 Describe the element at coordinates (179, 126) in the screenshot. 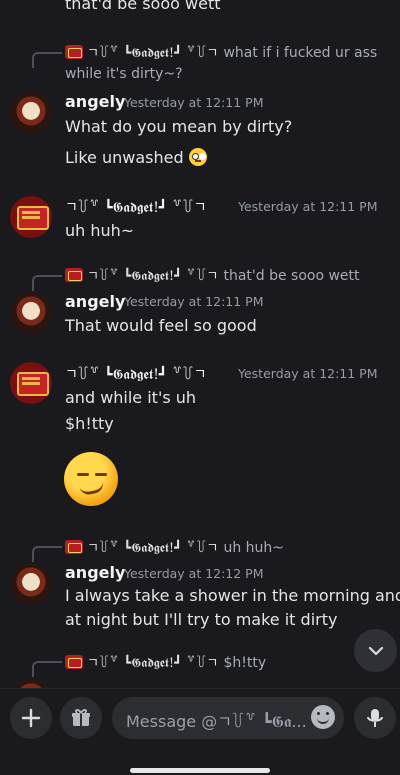

I see `message-text: What do you mean by dirty?` at that location.